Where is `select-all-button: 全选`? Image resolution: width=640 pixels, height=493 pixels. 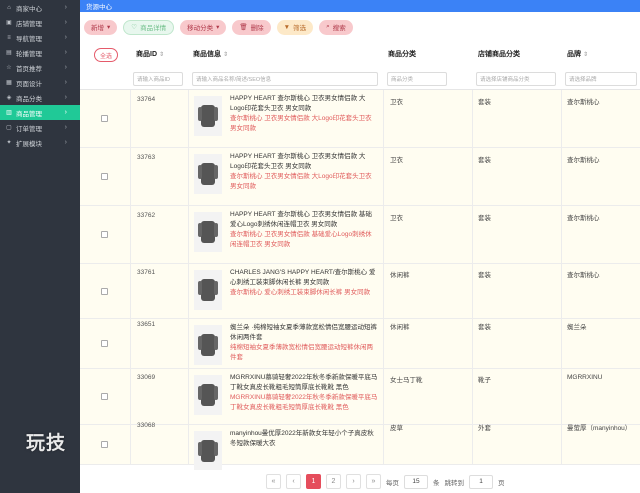 select-all-button: 全选 is located at coordinates (106, 55).